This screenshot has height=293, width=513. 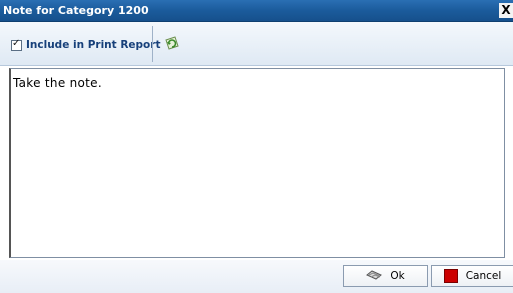 I want to click on cancel-button: Cancel, so click(x=472, y=276).